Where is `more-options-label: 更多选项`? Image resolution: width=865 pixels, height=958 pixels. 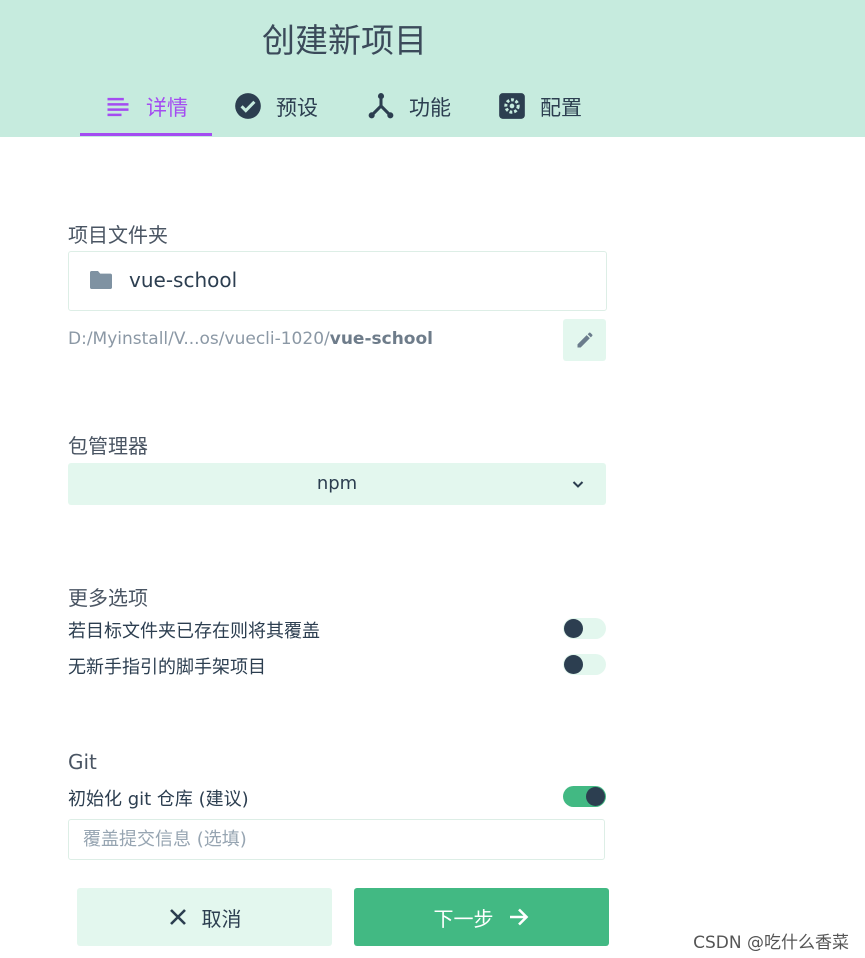
more-options-label: 更多选项 is located at coordinates (108, 598).